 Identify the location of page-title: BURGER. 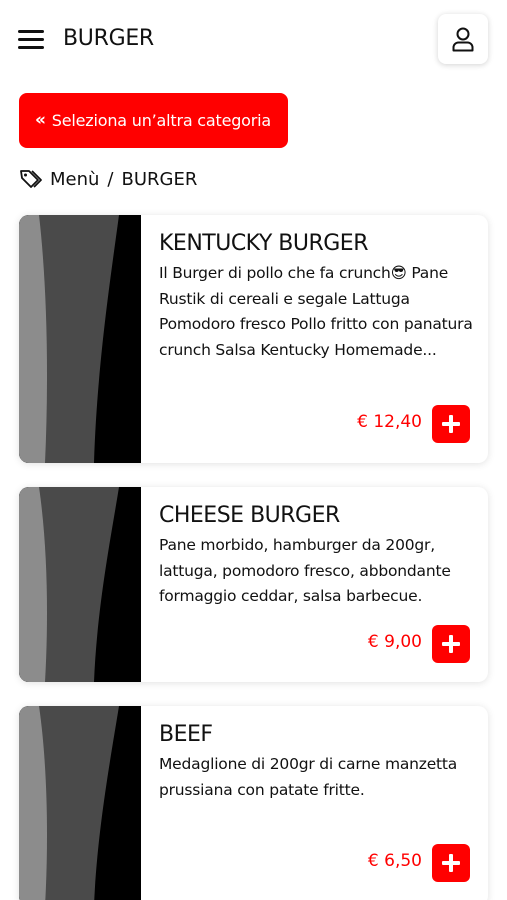
(108, 38).